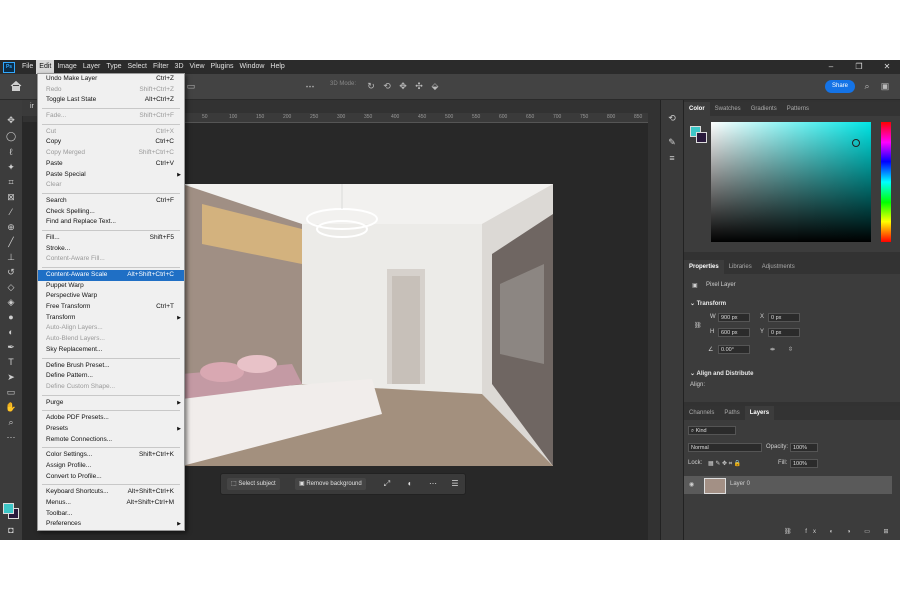  What do you see at coordinates (435, 86) in the screenshot?
I see `3d-scale-icon: ⬙` at bounding box center [435, 86].